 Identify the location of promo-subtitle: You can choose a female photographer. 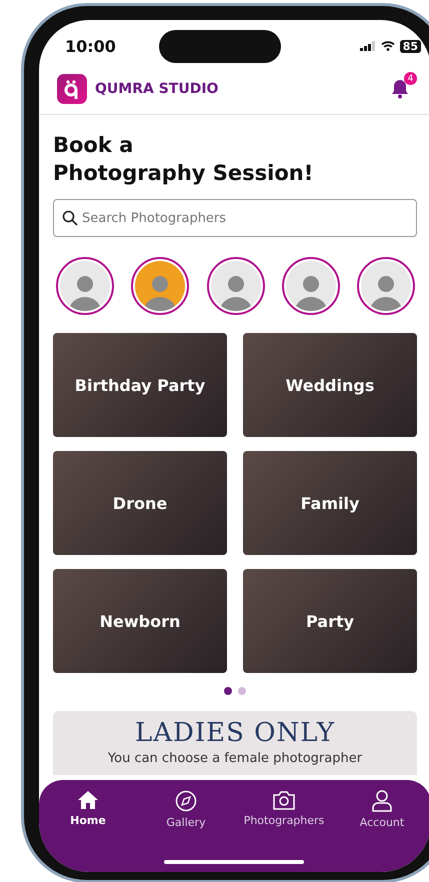
(235, 759).